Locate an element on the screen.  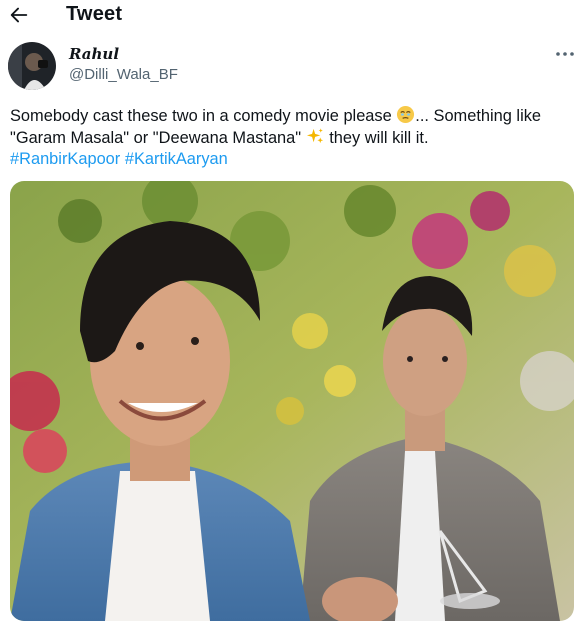
avatar is located at coordinates (32, 66).